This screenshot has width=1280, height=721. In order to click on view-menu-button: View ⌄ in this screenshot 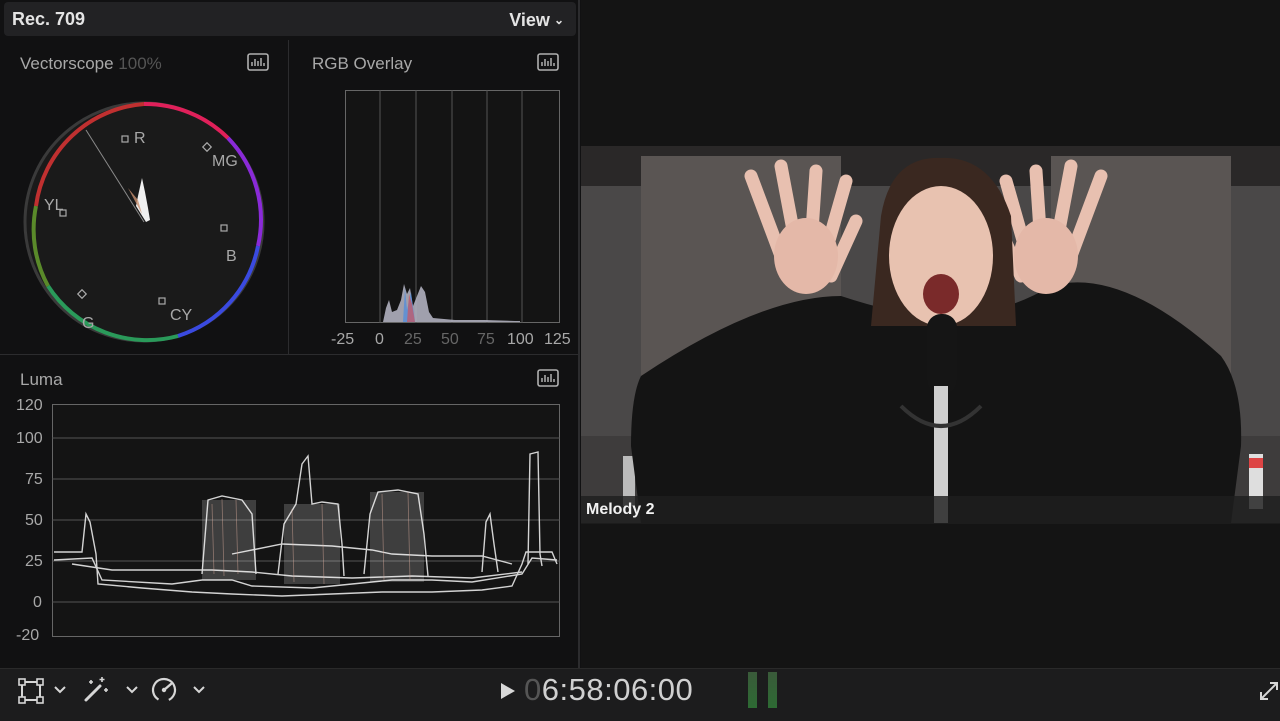, I will do `click(536, 20)`.